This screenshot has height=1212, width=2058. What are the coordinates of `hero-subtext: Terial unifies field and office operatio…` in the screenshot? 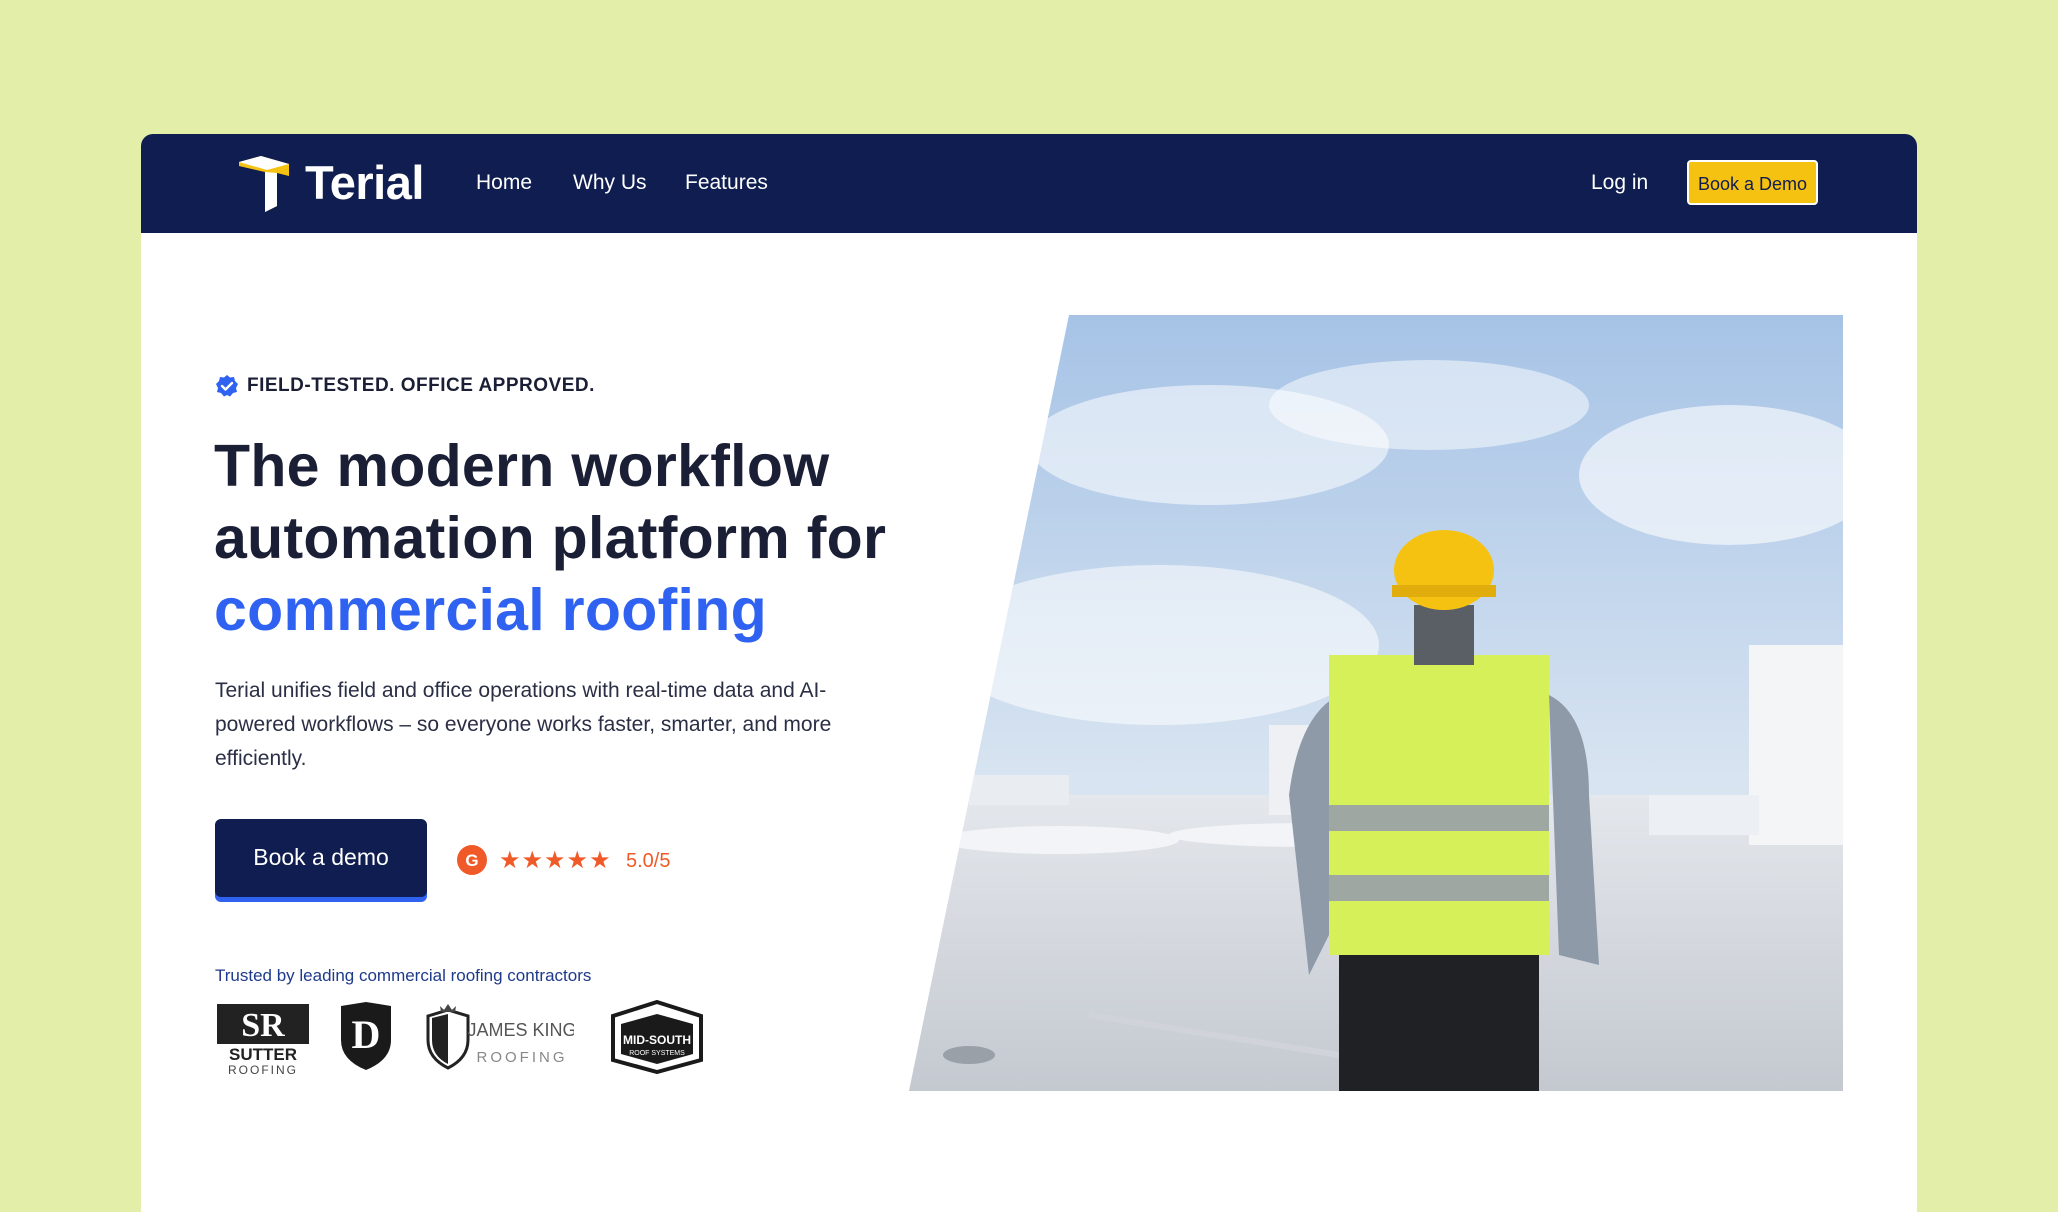 It's located at (523, 724).